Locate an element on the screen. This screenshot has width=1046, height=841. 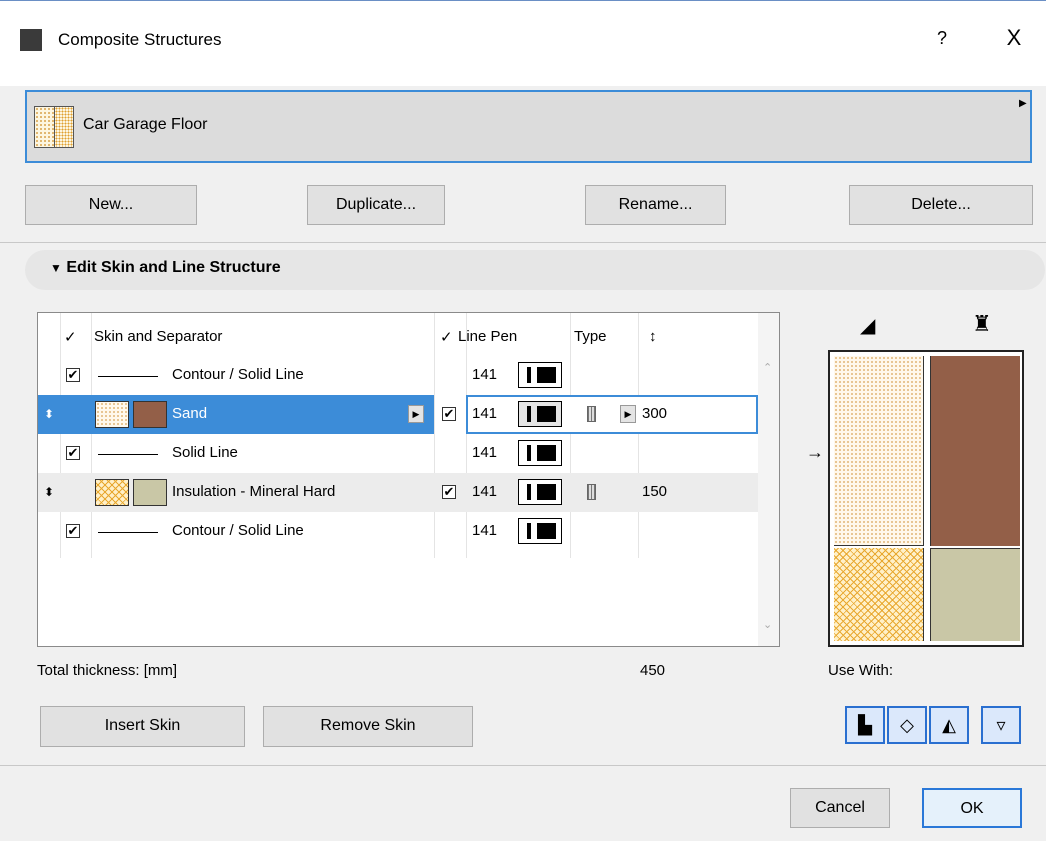
header-lines-check-icon: ✓ is located at coordinates (446, 337).